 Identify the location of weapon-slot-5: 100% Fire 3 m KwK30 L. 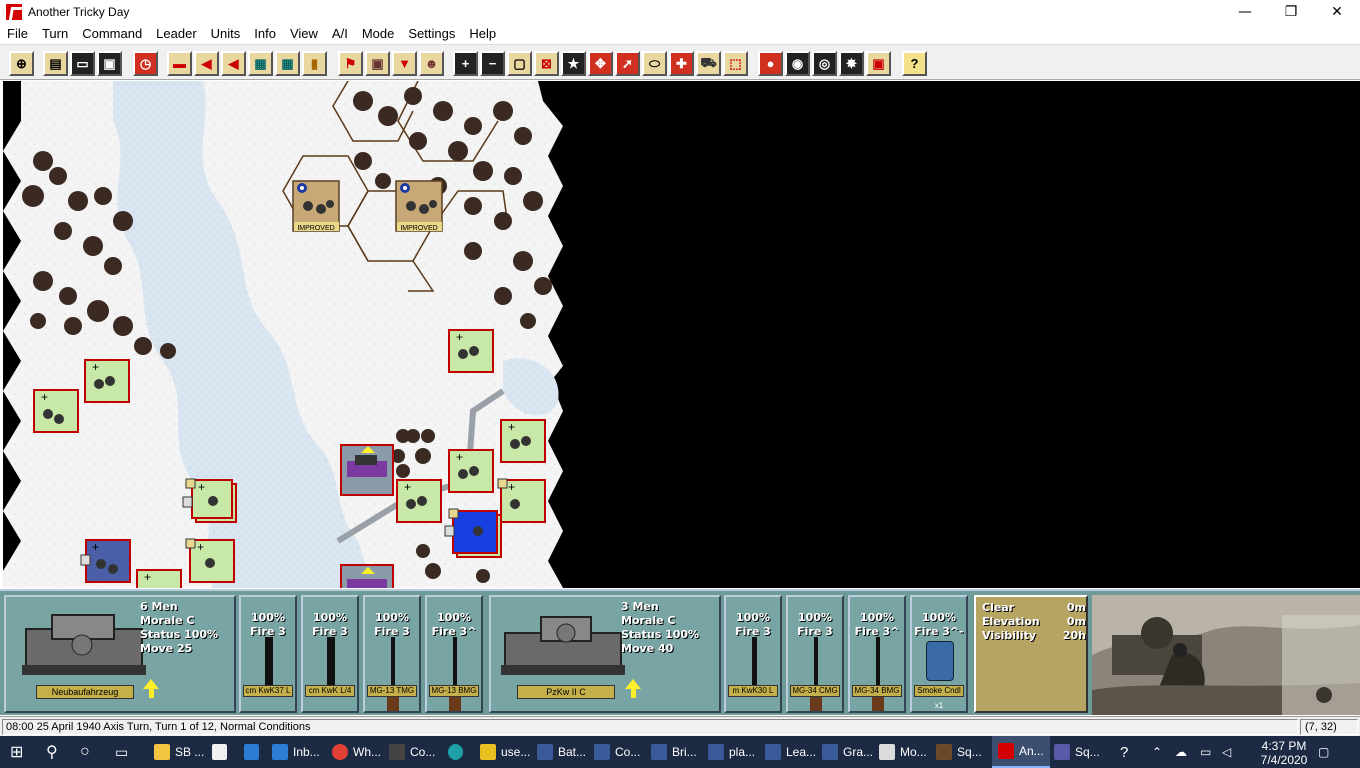
(753, 654).